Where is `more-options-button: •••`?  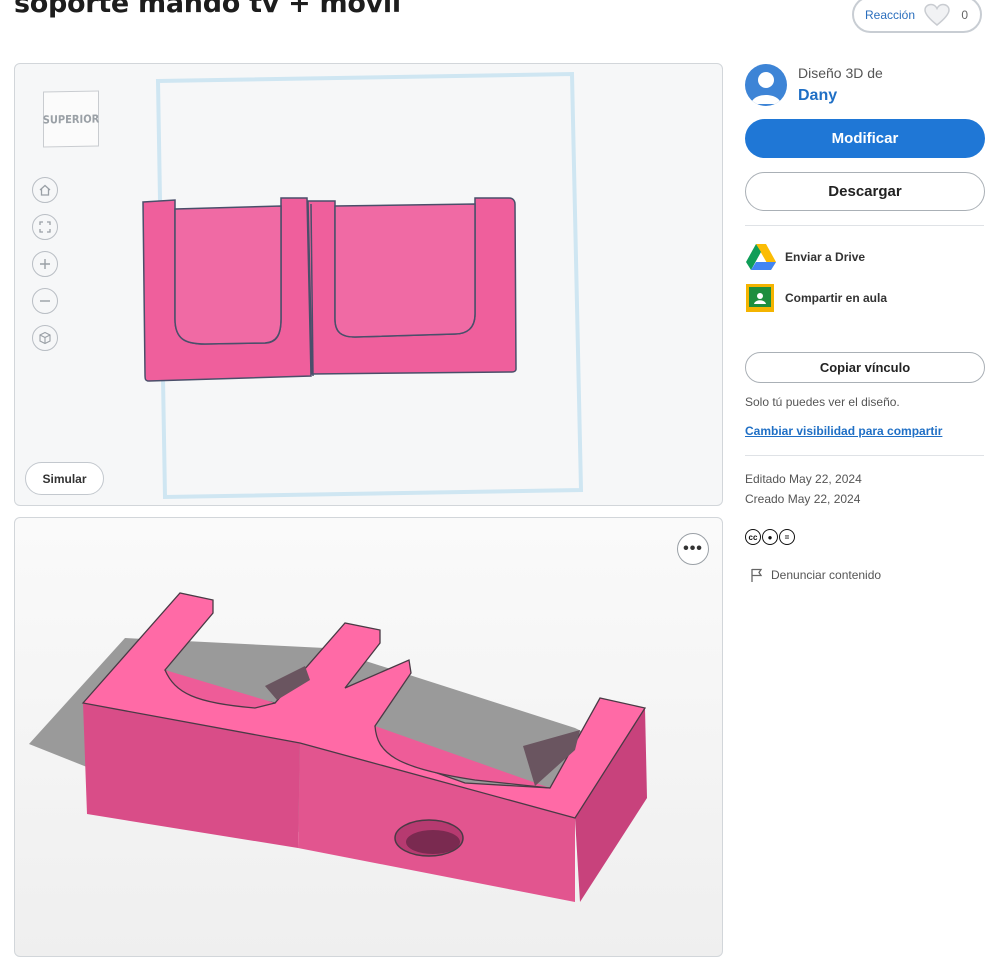
more-options-button: ••• is located at coordinates (693, 549).